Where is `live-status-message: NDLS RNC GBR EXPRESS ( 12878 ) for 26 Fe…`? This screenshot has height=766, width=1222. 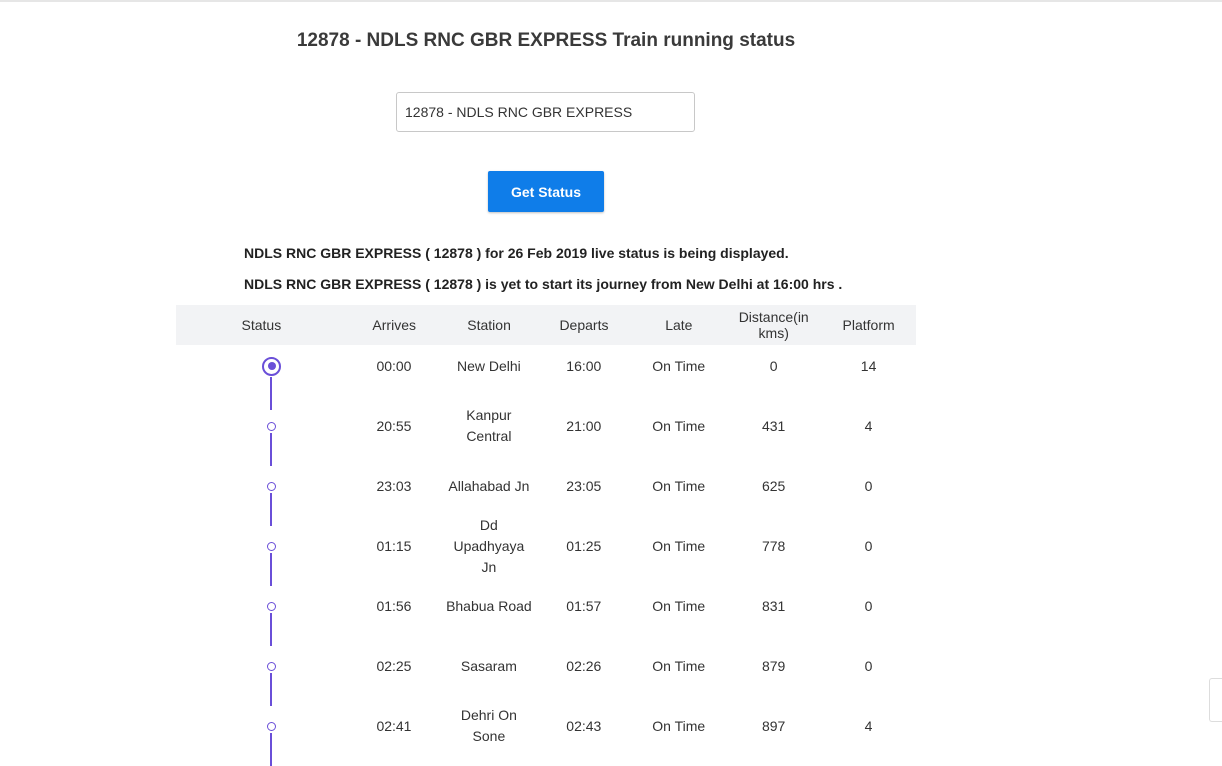 live-status-message: NDLS RNC GBR EXPRESS ( 12878 ) for 26 Fe… is located at coordinates (516, 253).